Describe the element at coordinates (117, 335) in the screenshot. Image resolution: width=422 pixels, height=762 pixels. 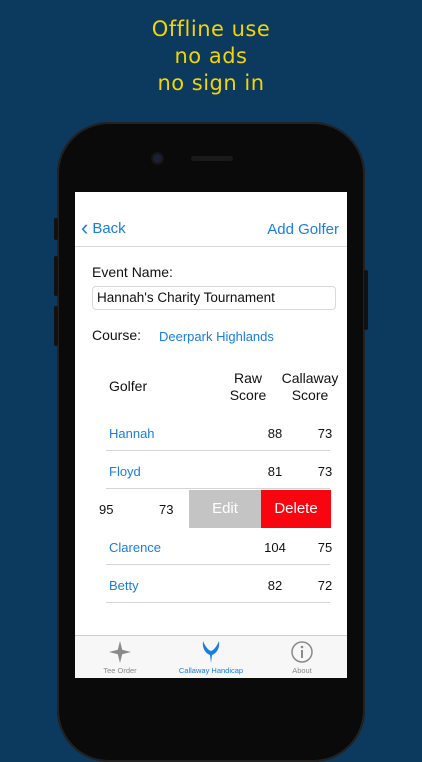
I see `course-label: Course:` at that location.